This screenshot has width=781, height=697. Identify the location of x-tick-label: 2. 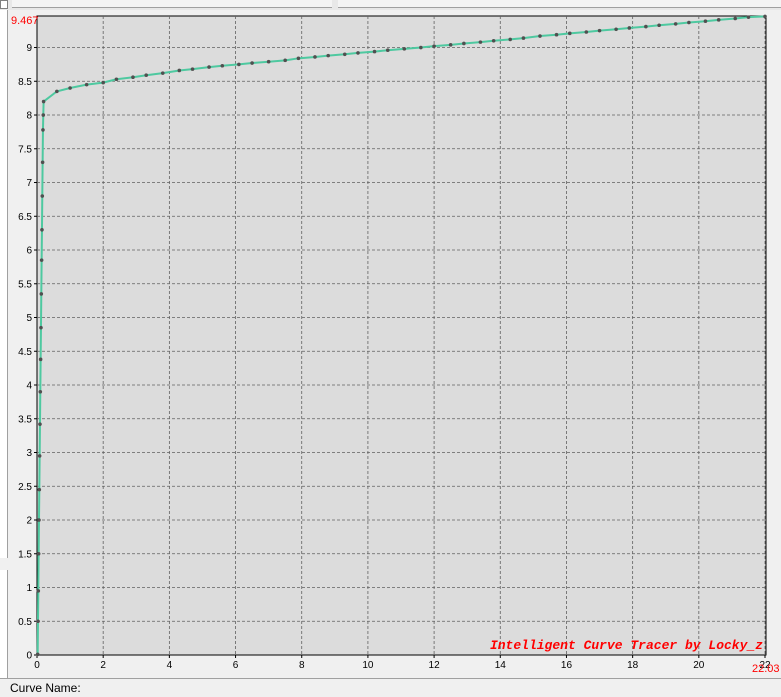
(103, 665).